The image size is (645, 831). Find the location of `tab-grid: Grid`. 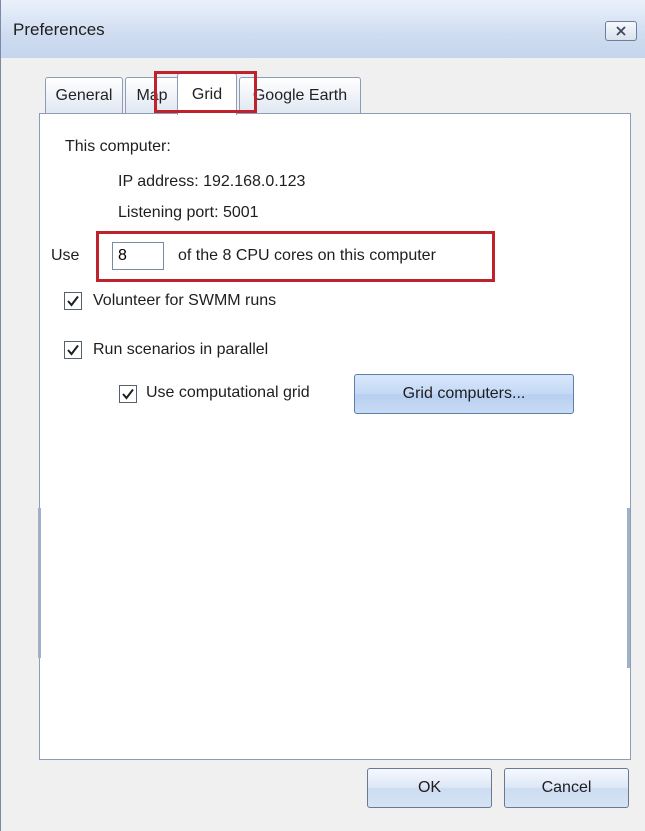

tab-grid: Grid is located at coordinates (207, 94).